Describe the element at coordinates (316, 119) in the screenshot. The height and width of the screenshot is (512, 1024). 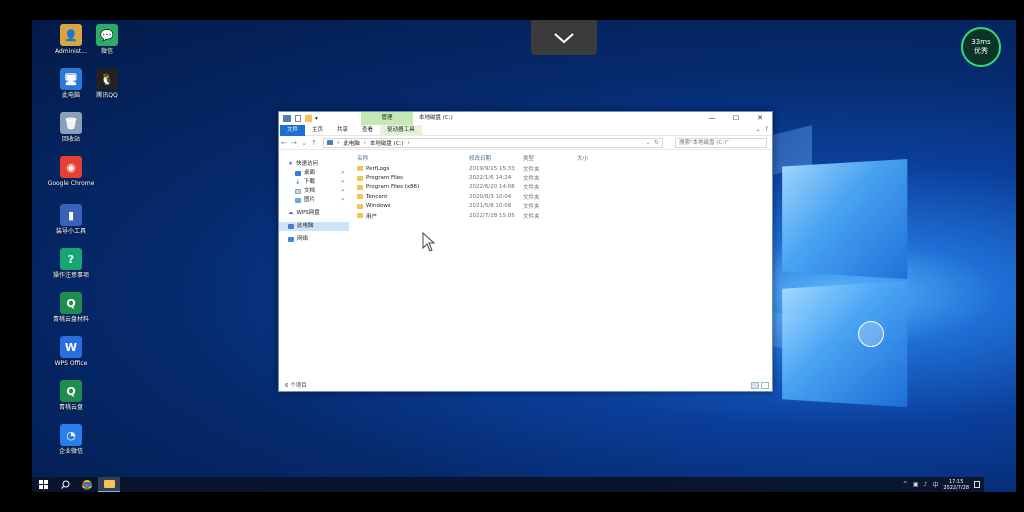
I see `quick-access-dropdown-icon: ▾` at that location.